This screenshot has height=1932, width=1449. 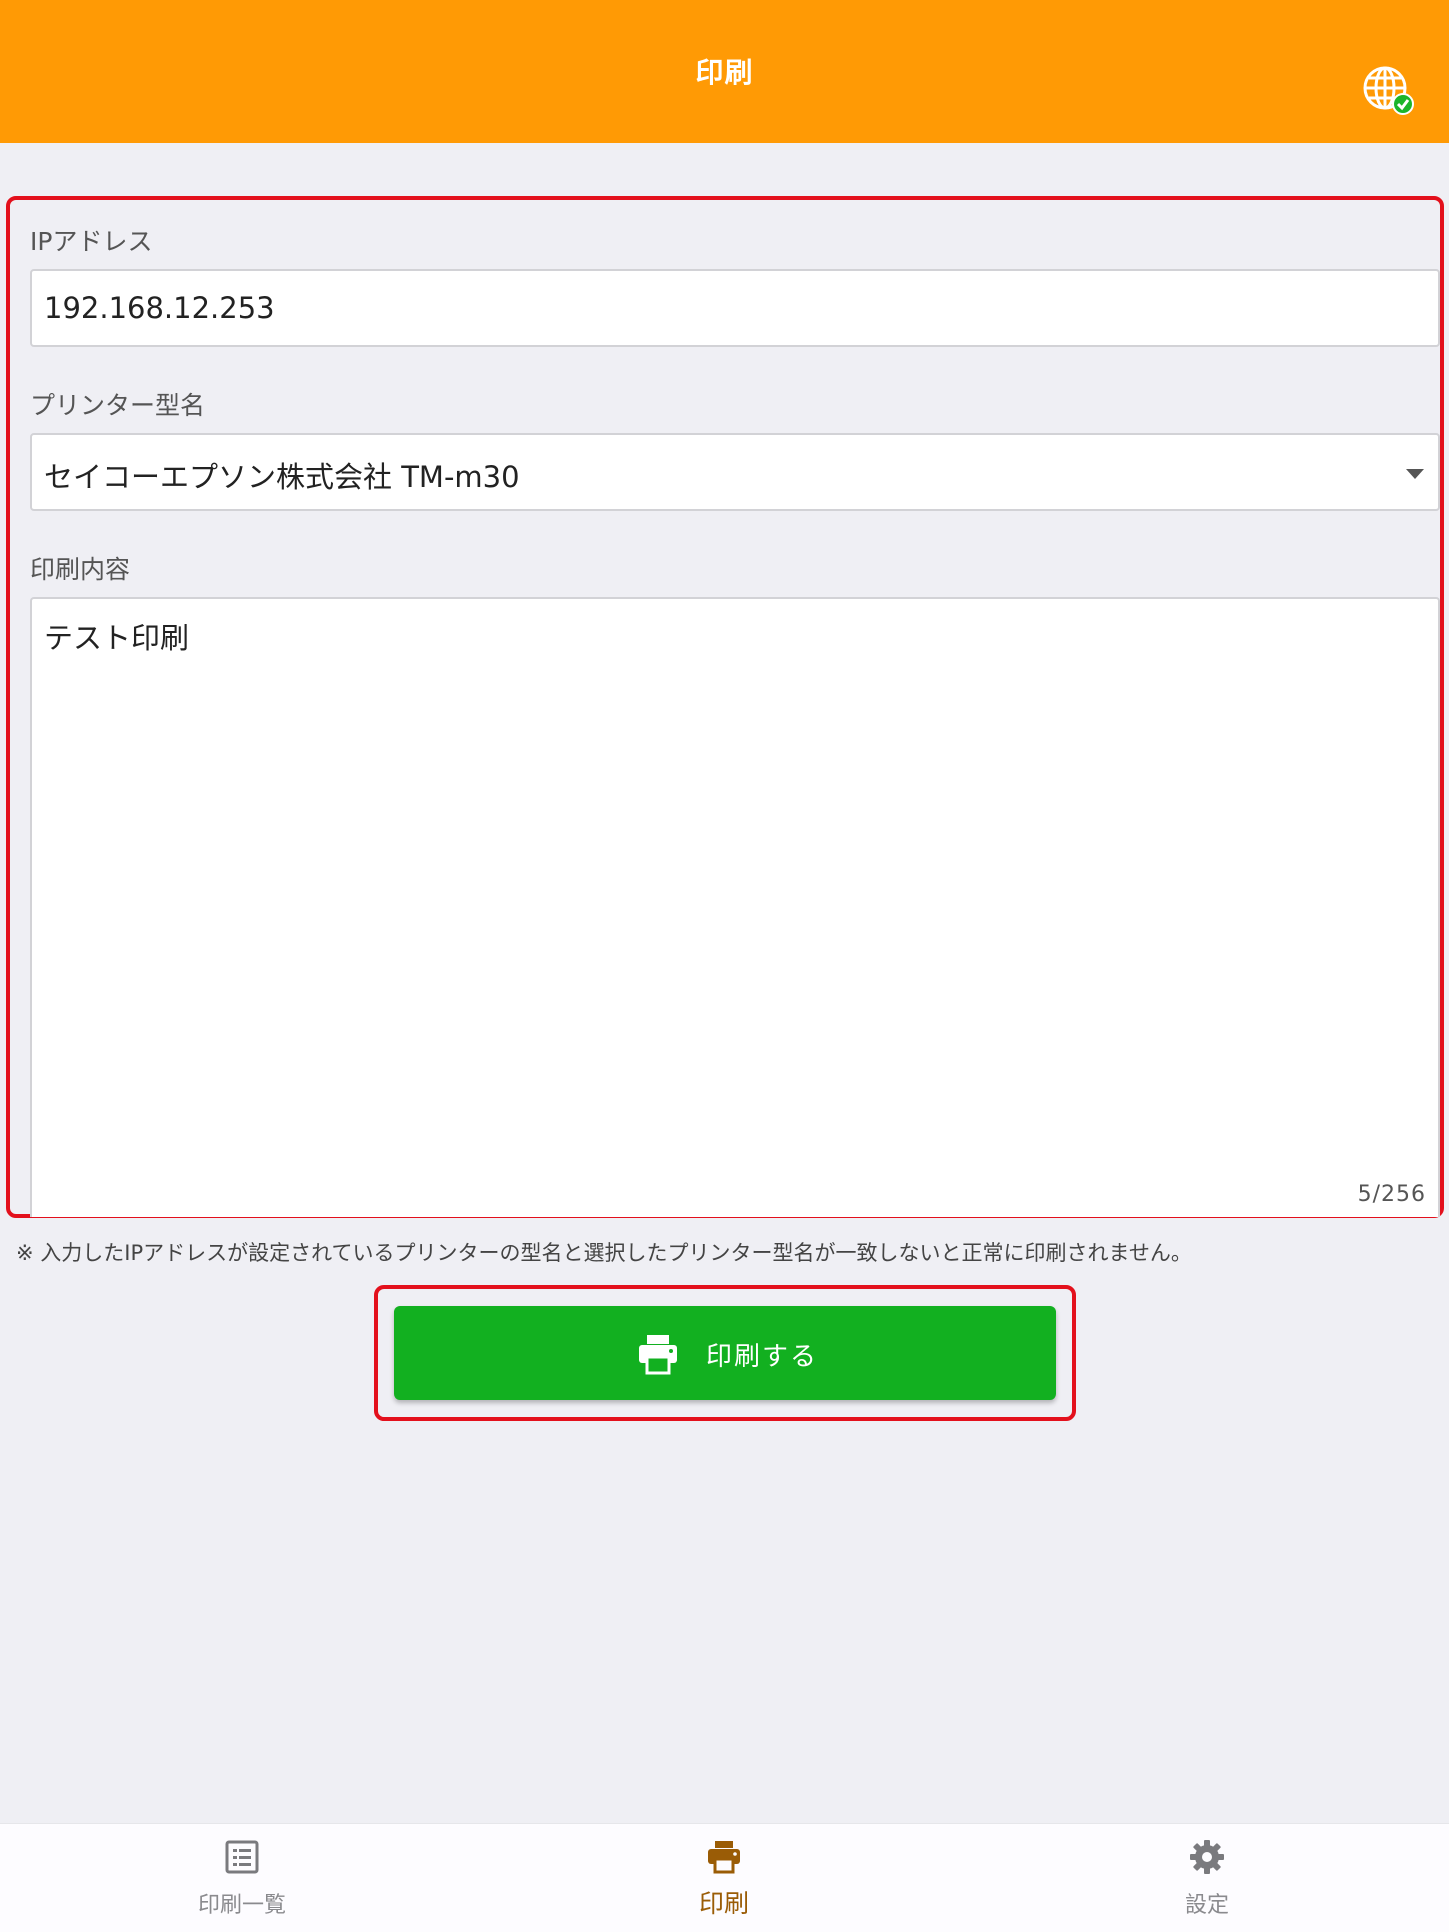 What do you see at coordinates (735, 308) in the screenshot?
I see `ip-address-input: 192.168.12.253` at bounding box center [735, 308].